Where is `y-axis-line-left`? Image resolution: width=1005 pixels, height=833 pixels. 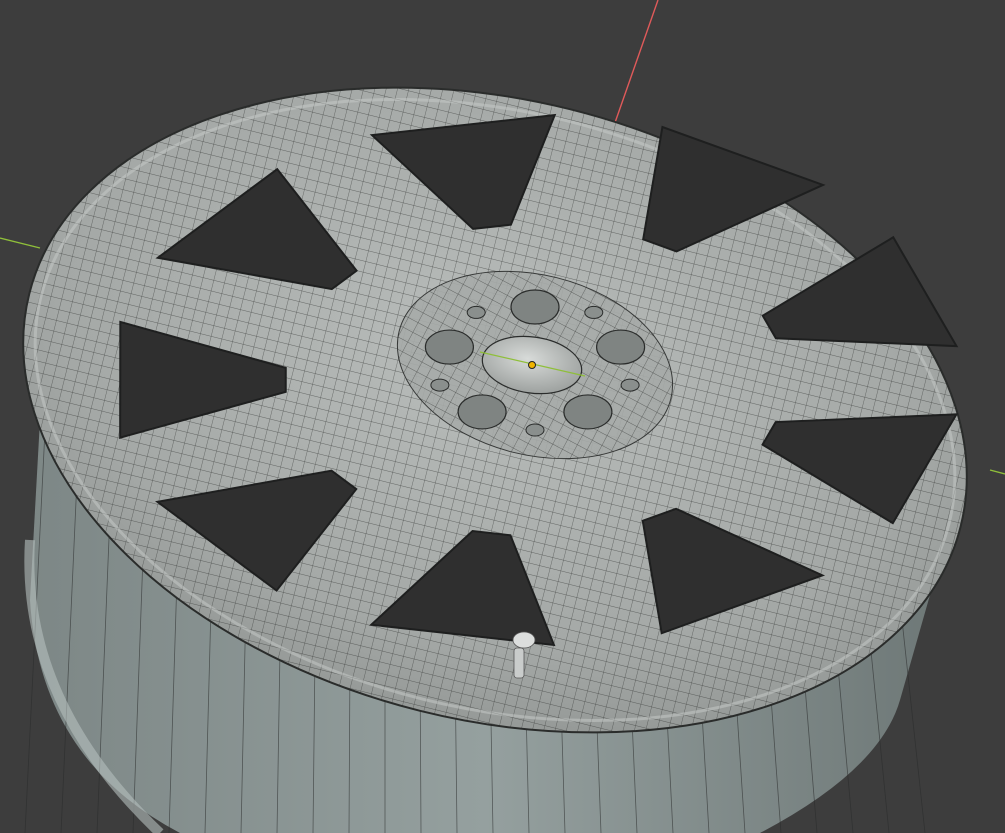 y-axis-line-left is located at coordinates (20, 243).